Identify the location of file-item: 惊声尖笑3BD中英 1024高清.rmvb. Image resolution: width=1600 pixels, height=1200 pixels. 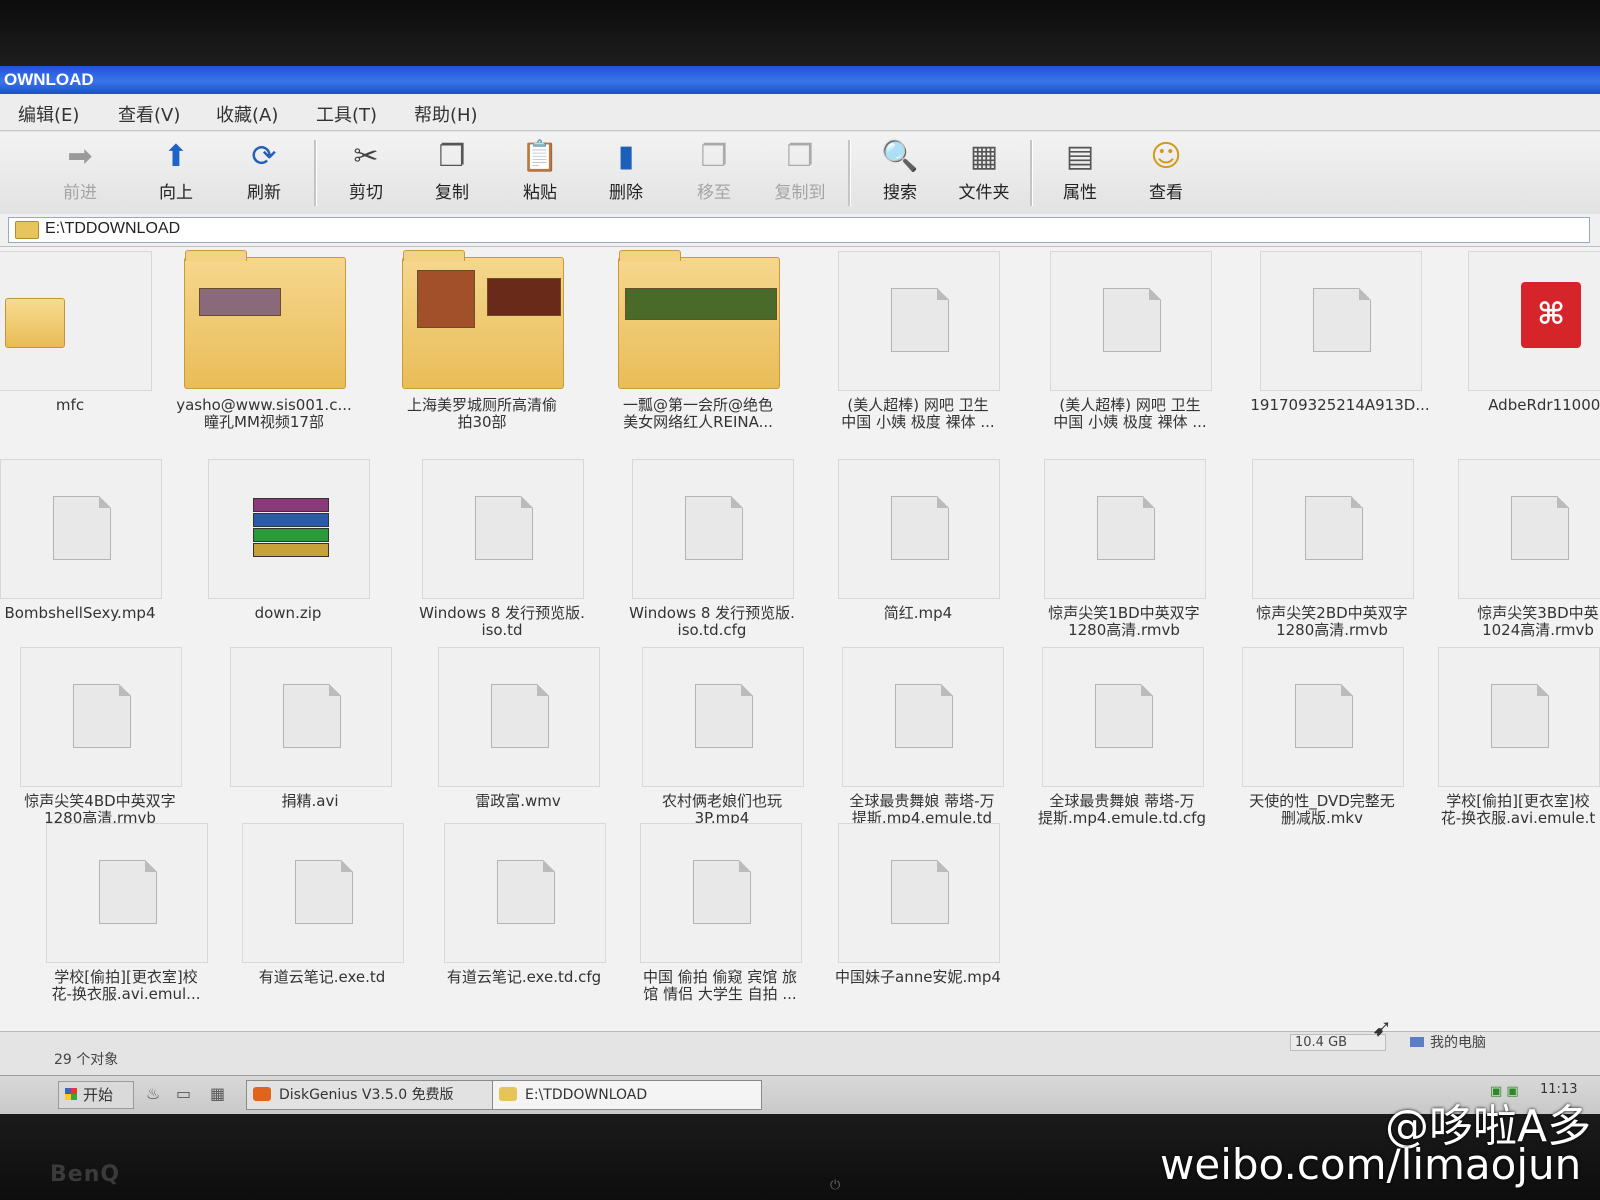
(1519, 554).